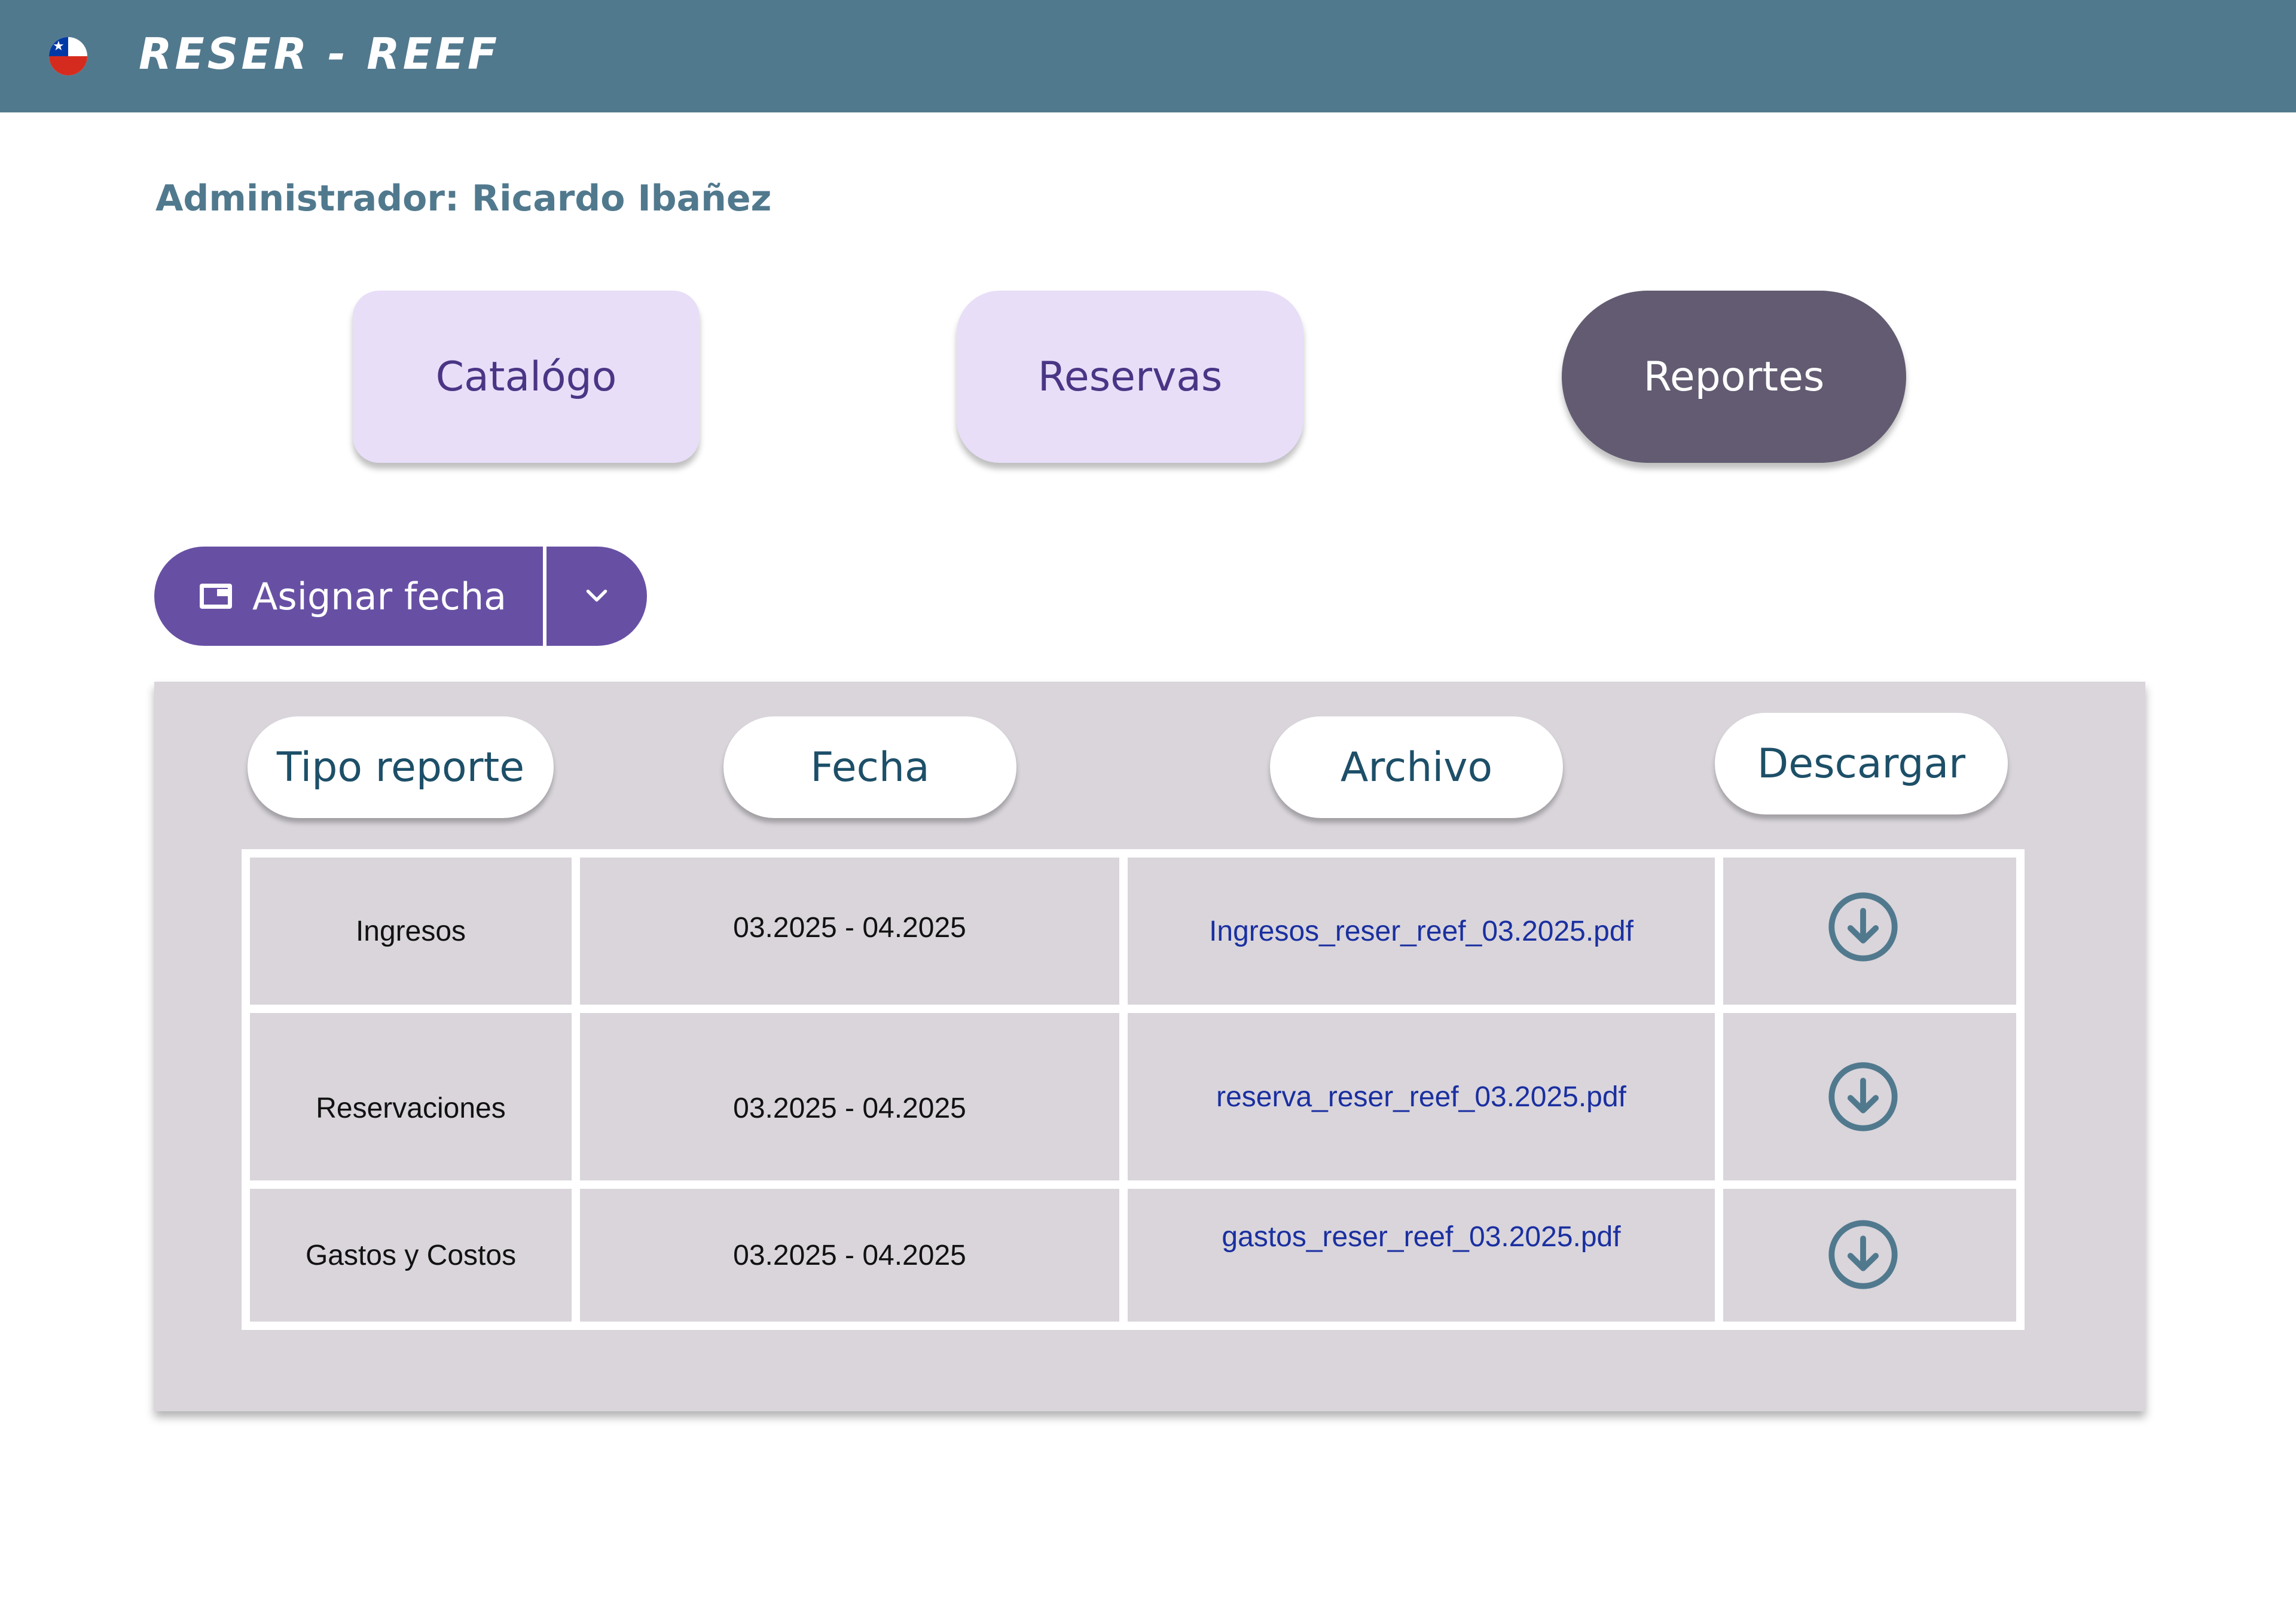  What do you see at coordinates (319, 54) in the screenshot?
I see `app-title: RESER - REEF` at bounding box center [319, 54].